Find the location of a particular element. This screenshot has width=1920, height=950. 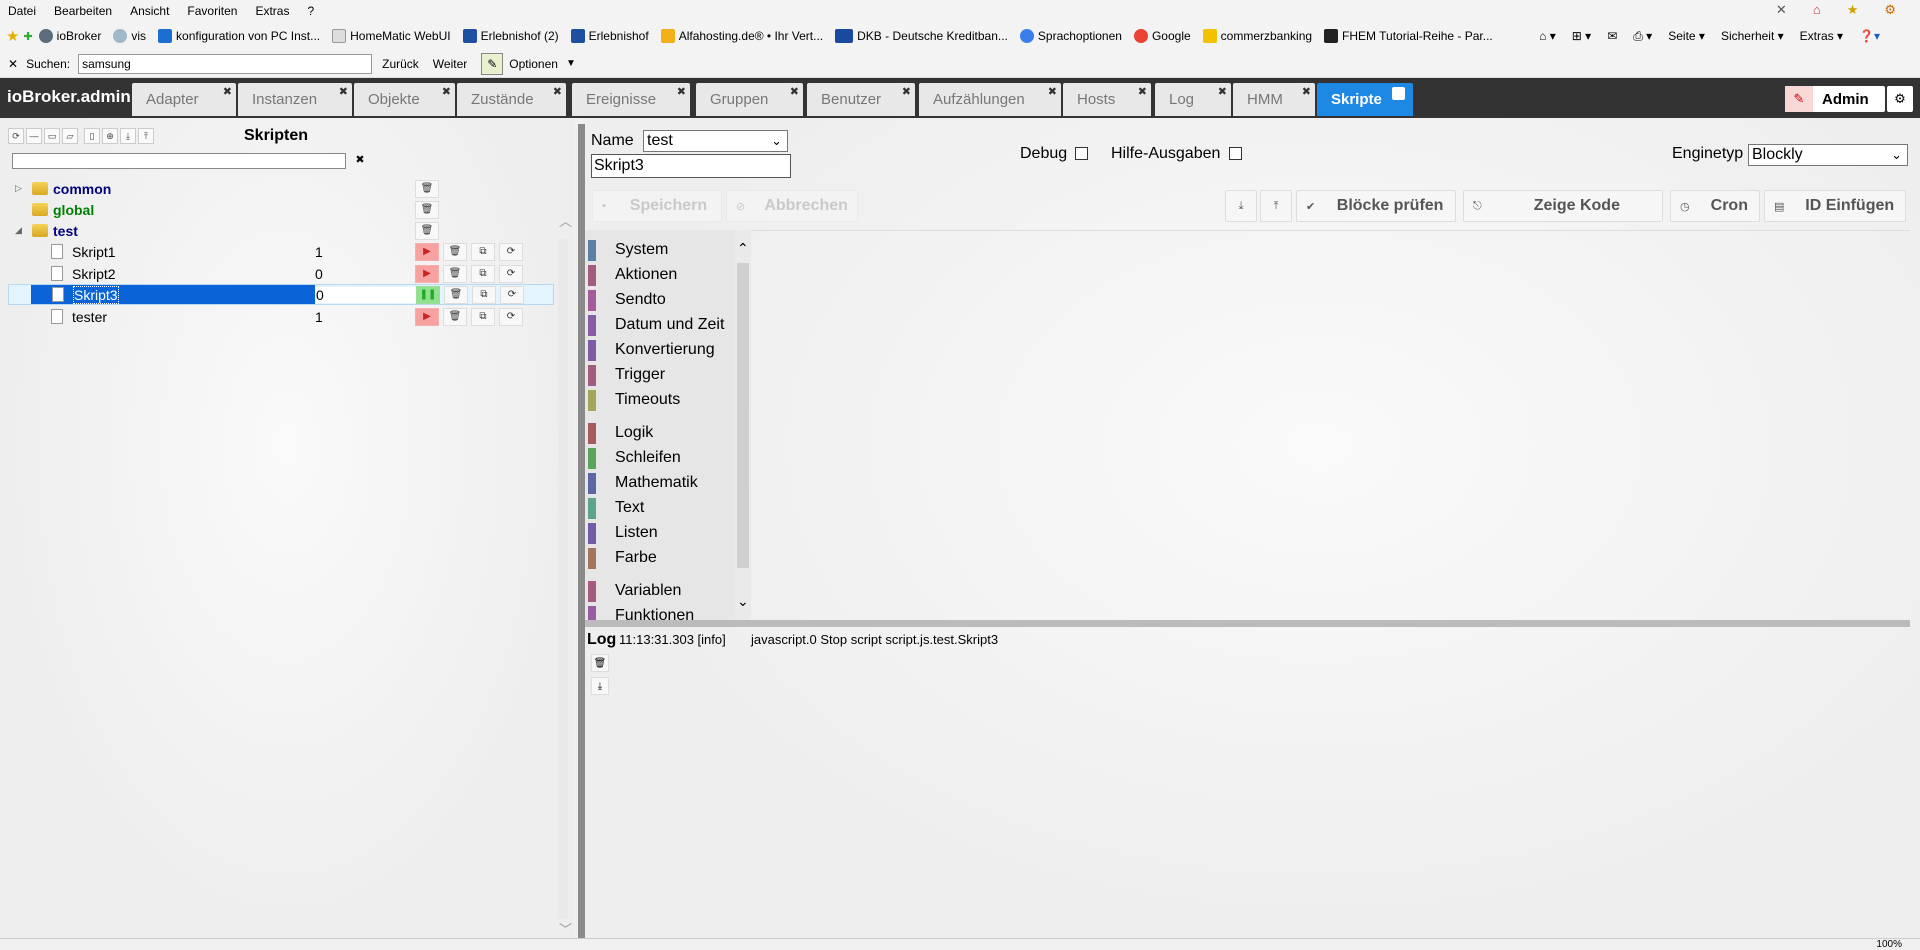

folder-icon: ▭ is located at coordinates (52, 136).